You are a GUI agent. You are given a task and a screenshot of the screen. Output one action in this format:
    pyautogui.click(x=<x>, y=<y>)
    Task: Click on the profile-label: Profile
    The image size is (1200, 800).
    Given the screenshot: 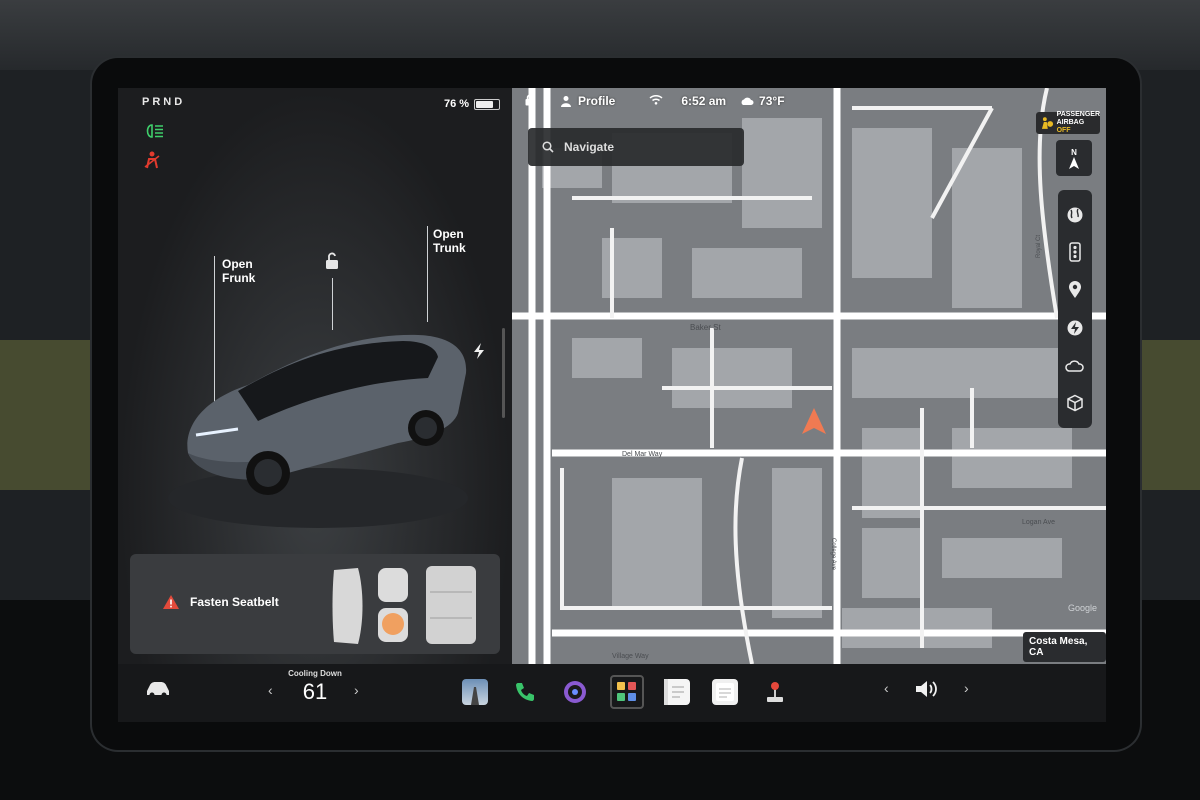 What is the action you would take?
    pyautogui.click(x=597, y=101)
    